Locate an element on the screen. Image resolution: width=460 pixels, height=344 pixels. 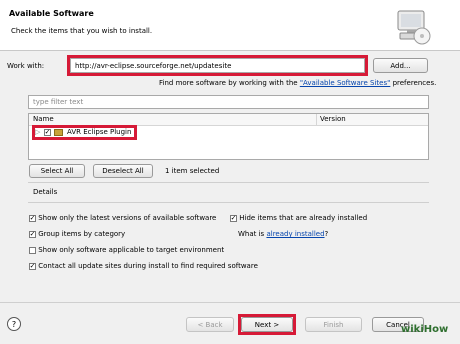
more-software-suffix: preferences. is located at coordinates (414, 83).